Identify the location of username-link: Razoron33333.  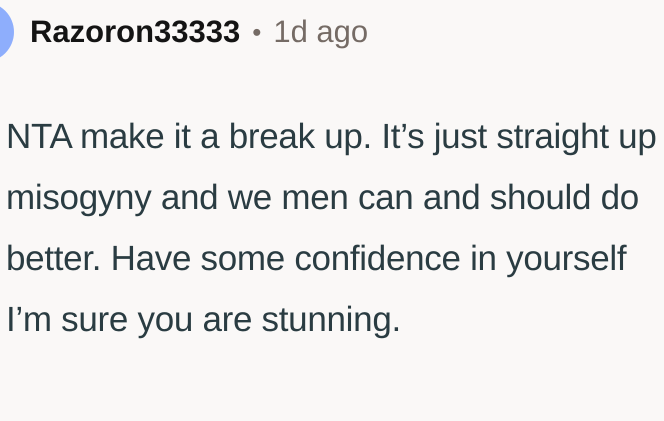
(135, 32).